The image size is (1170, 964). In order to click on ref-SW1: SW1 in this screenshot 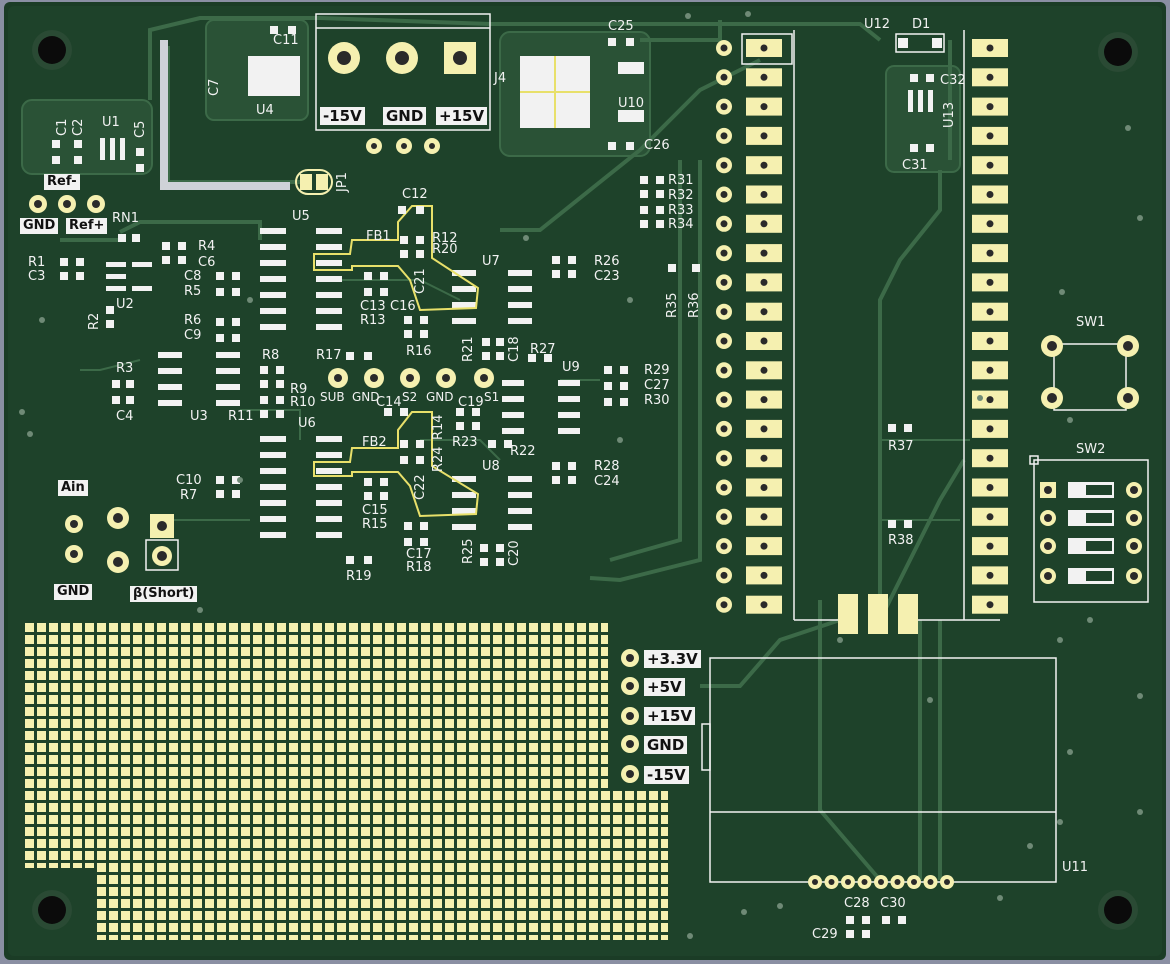, I will do `click(1091, 322)`.